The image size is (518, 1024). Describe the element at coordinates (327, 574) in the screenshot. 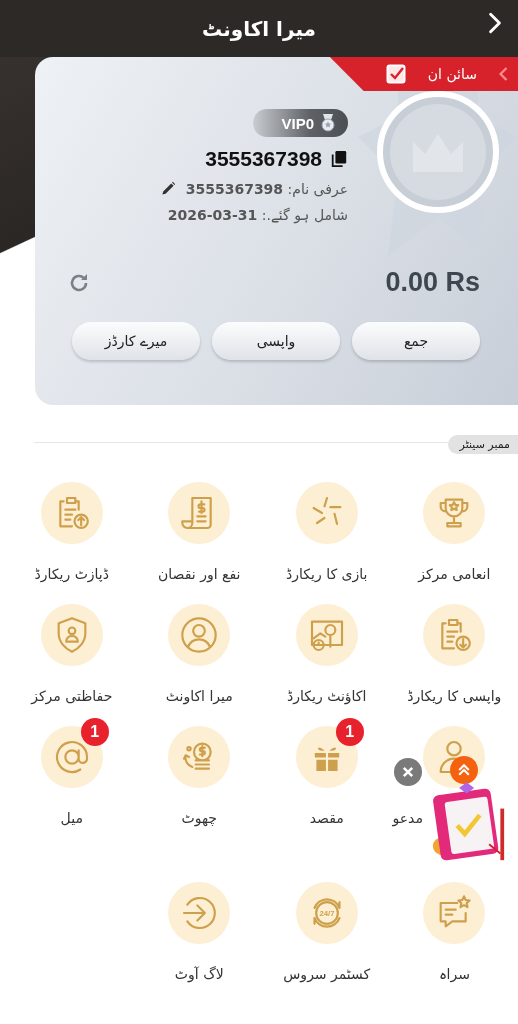

I see `menu-label: بازی کا ریکارڈ` at that location.